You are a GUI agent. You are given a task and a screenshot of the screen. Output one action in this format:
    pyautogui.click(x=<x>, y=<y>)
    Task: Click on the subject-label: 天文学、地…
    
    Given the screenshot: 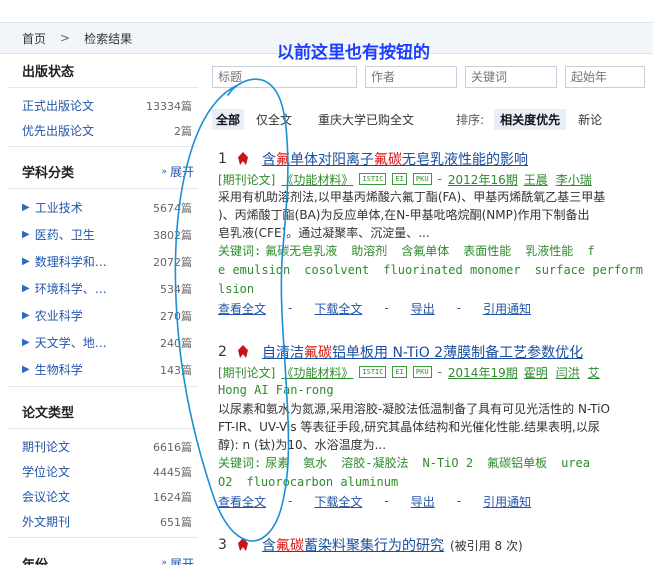 What is the action you would take?
    pyautogui.click(x=71, y=342)
    